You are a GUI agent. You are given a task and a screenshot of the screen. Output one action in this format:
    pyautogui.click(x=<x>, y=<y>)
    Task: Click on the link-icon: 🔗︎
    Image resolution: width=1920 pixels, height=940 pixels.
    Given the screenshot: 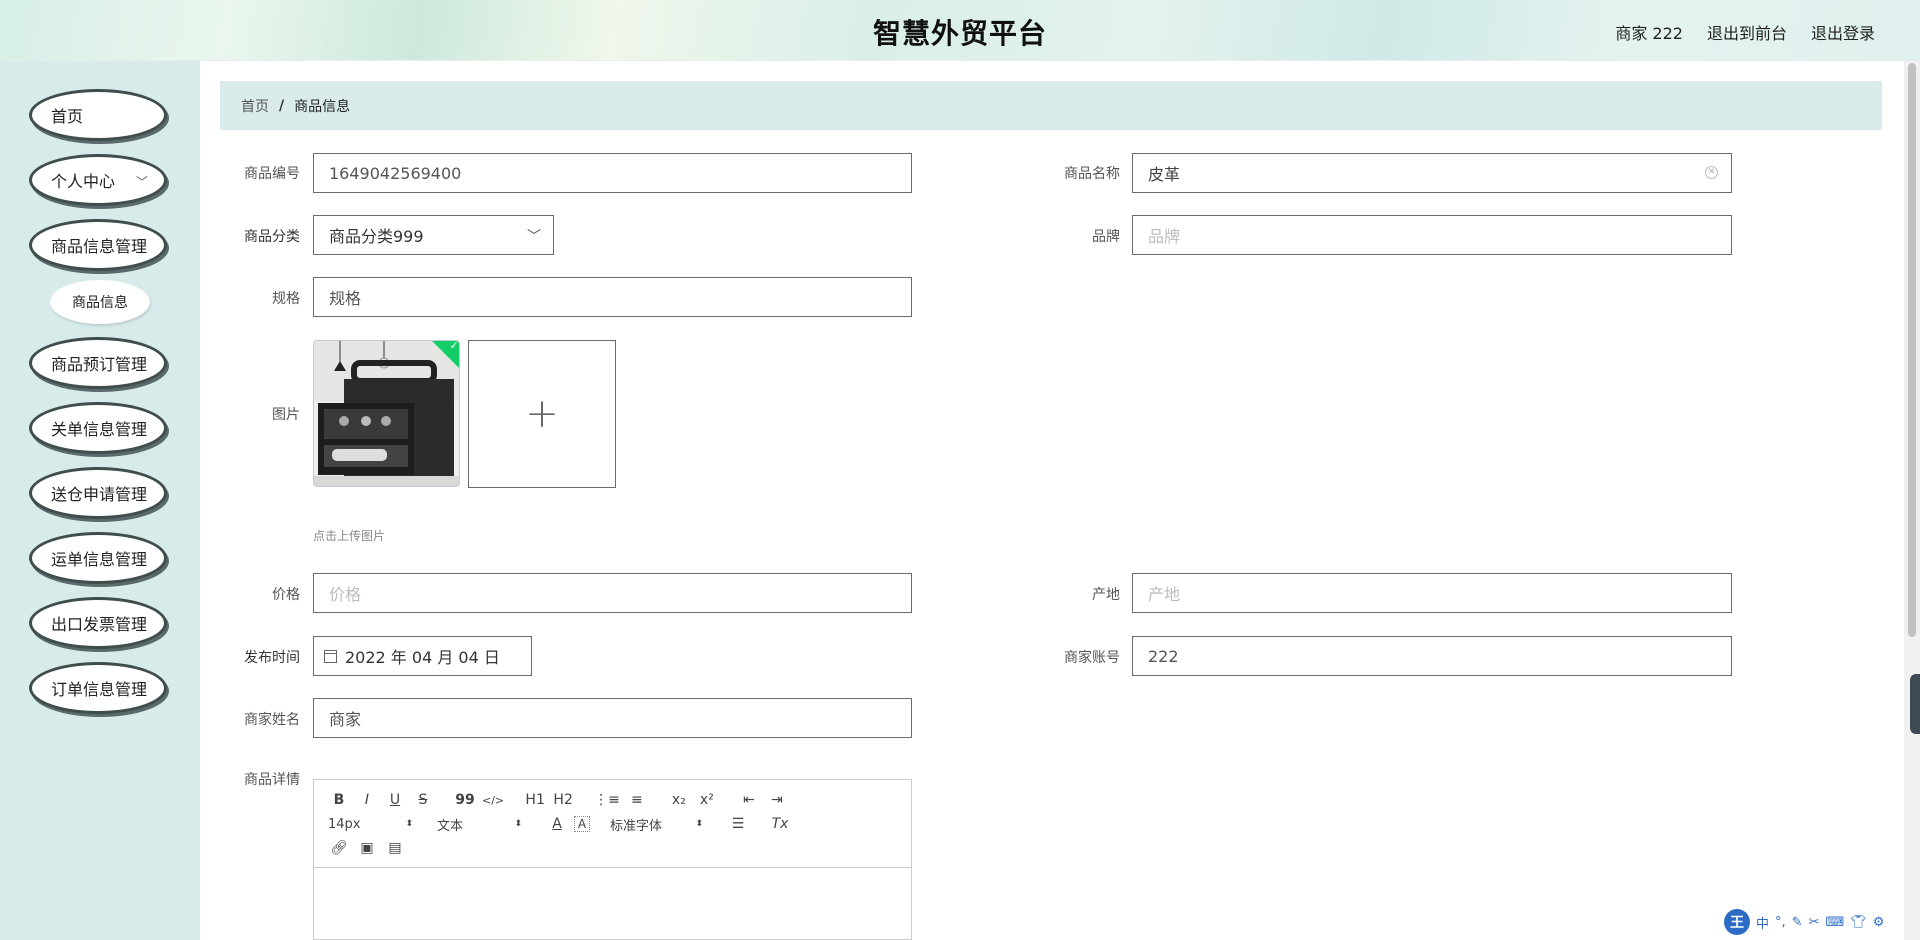 What is the action you would take?
    pyautogui.click(x=339, y=848)
    